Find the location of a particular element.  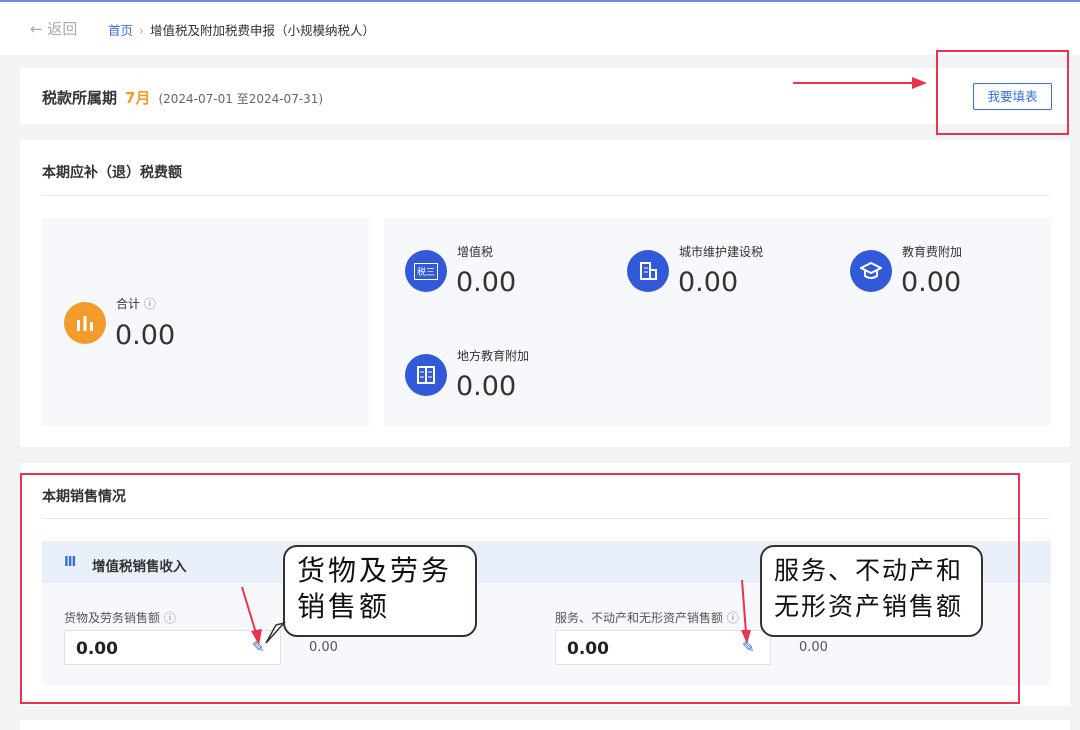

divider is located at coordinates (546, 195).